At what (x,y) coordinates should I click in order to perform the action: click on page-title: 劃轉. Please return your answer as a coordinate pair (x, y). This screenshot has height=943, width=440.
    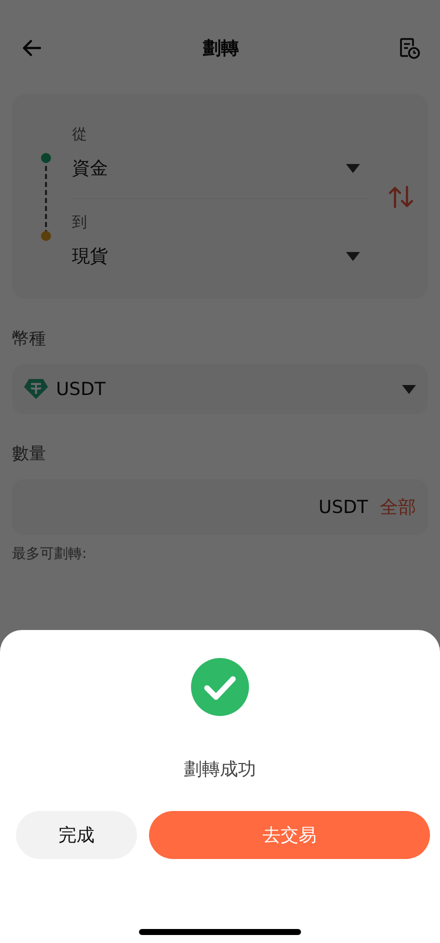
    Looking at the image, I should click on (221, 48).